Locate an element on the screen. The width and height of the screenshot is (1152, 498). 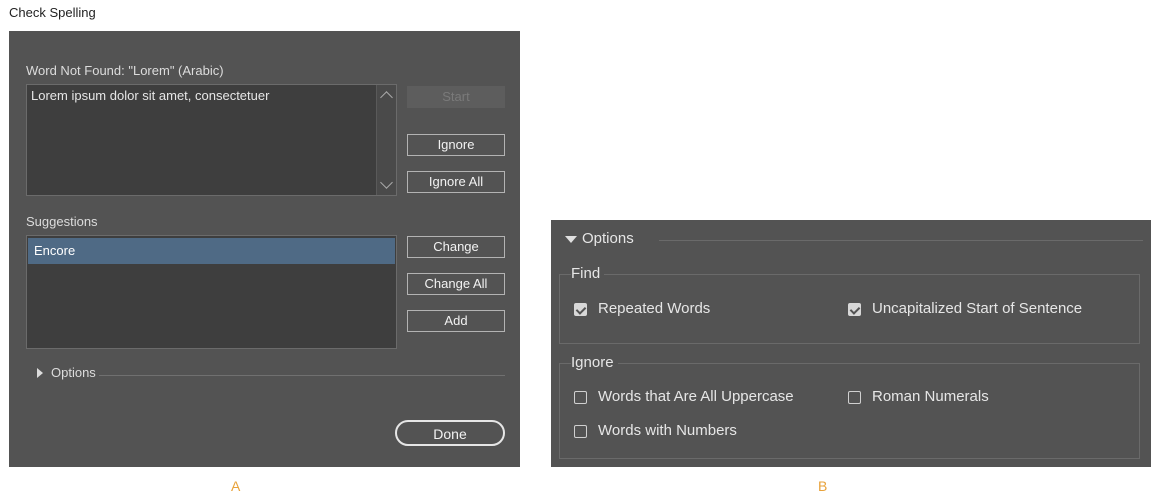
start-button: Start is located at coordinates (456, 97).